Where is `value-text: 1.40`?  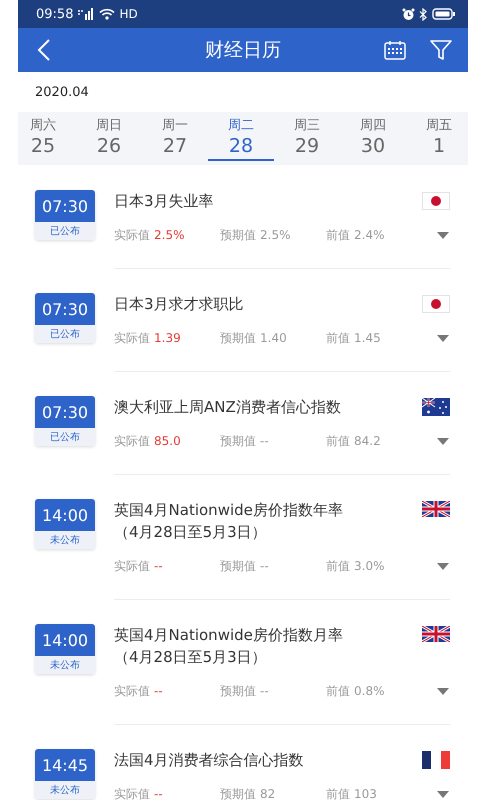 value-text: 1.40 is located at coordinates (273, 338).